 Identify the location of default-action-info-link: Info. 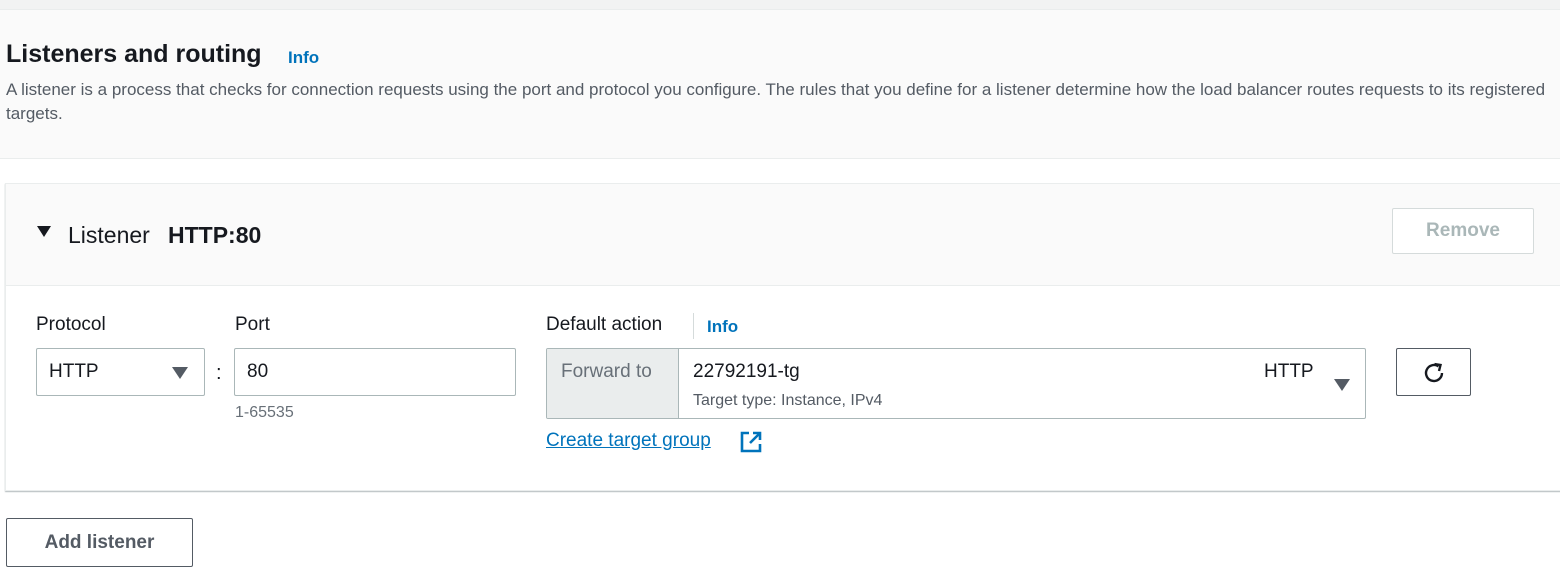
(722, 327).